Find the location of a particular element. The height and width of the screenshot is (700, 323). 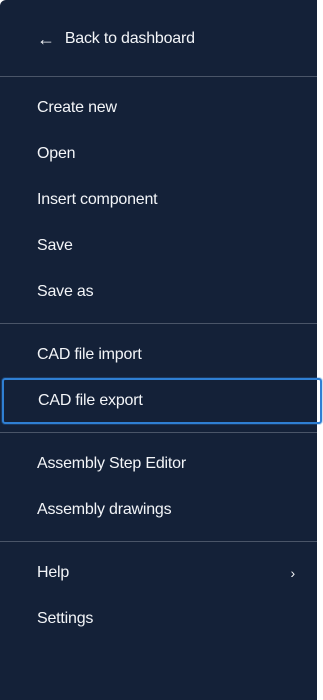

menu-item-assembly-drawings: Assembly drawings is located at coordinates (158, 510).